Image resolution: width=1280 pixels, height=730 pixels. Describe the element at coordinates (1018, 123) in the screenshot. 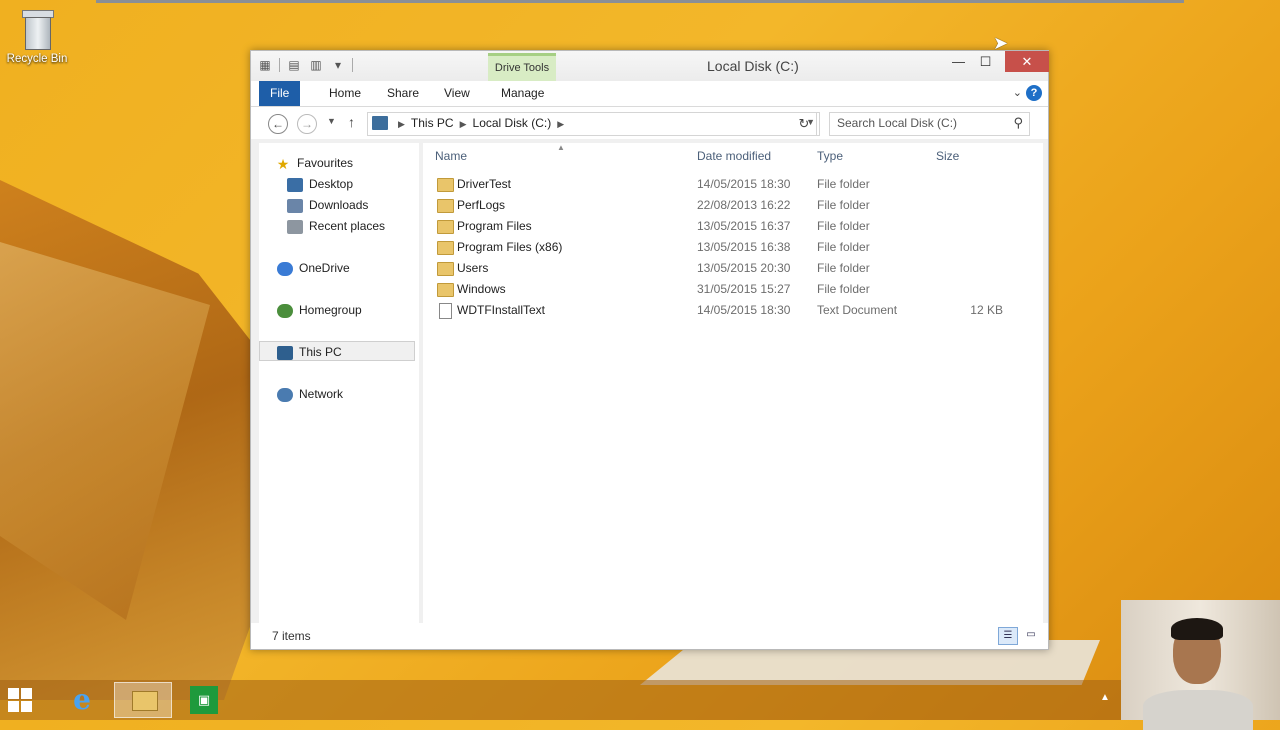

I see `search-icon: ⚲` at that location.